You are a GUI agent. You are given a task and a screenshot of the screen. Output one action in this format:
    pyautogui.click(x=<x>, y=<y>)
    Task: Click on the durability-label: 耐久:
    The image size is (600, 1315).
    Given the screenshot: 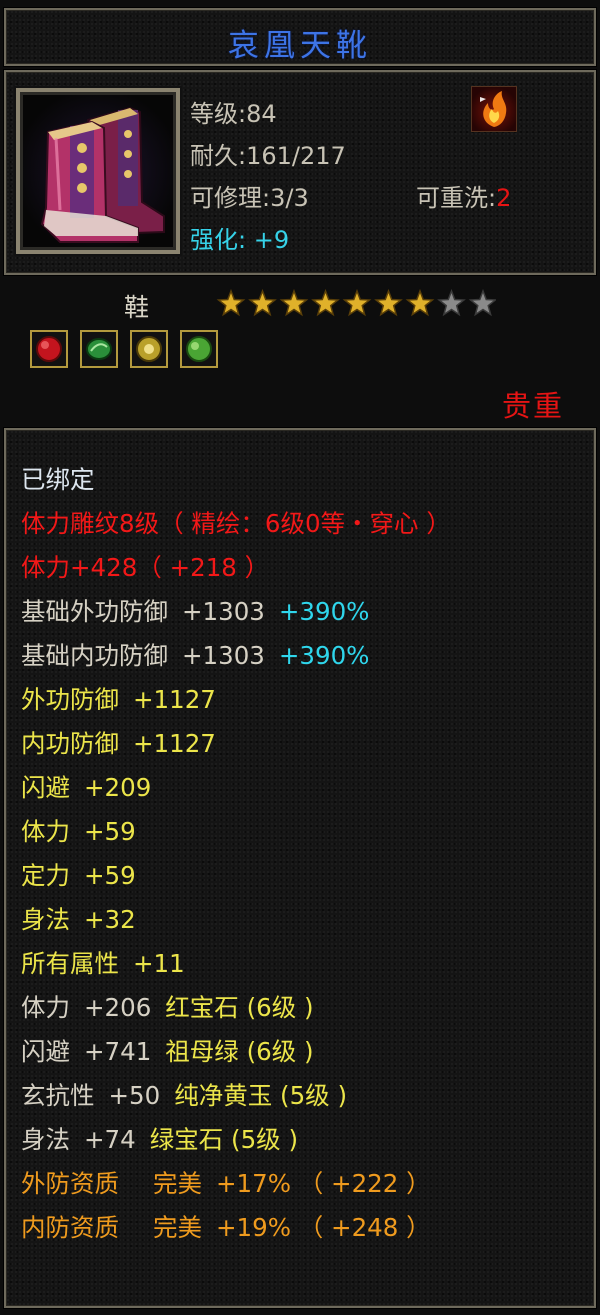 What is the action you would take?
    pyautogui.click(x=218, y=156)
    